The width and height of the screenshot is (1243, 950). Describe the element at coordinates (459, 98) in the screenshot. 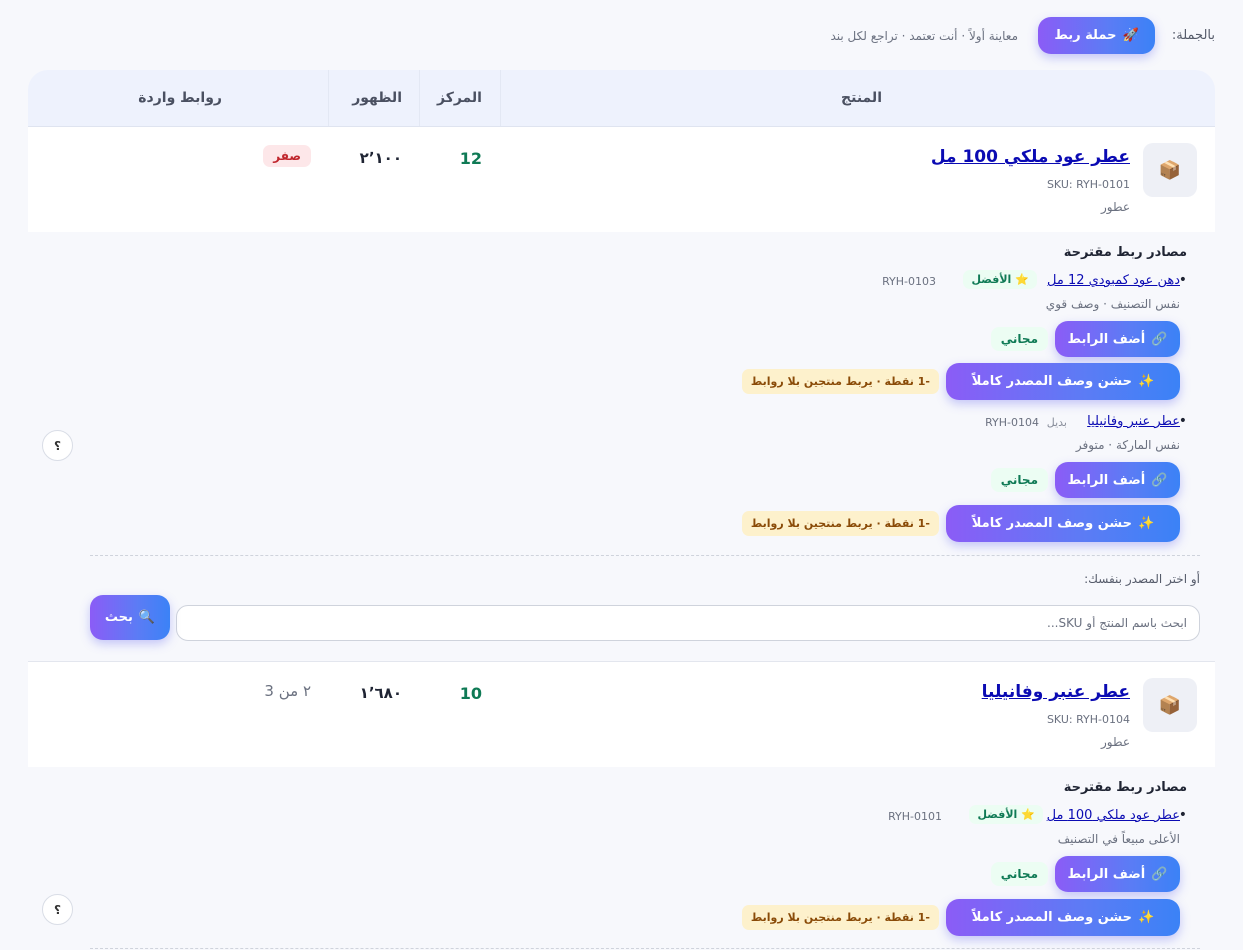

I see `header-rank: المركز` at that location.